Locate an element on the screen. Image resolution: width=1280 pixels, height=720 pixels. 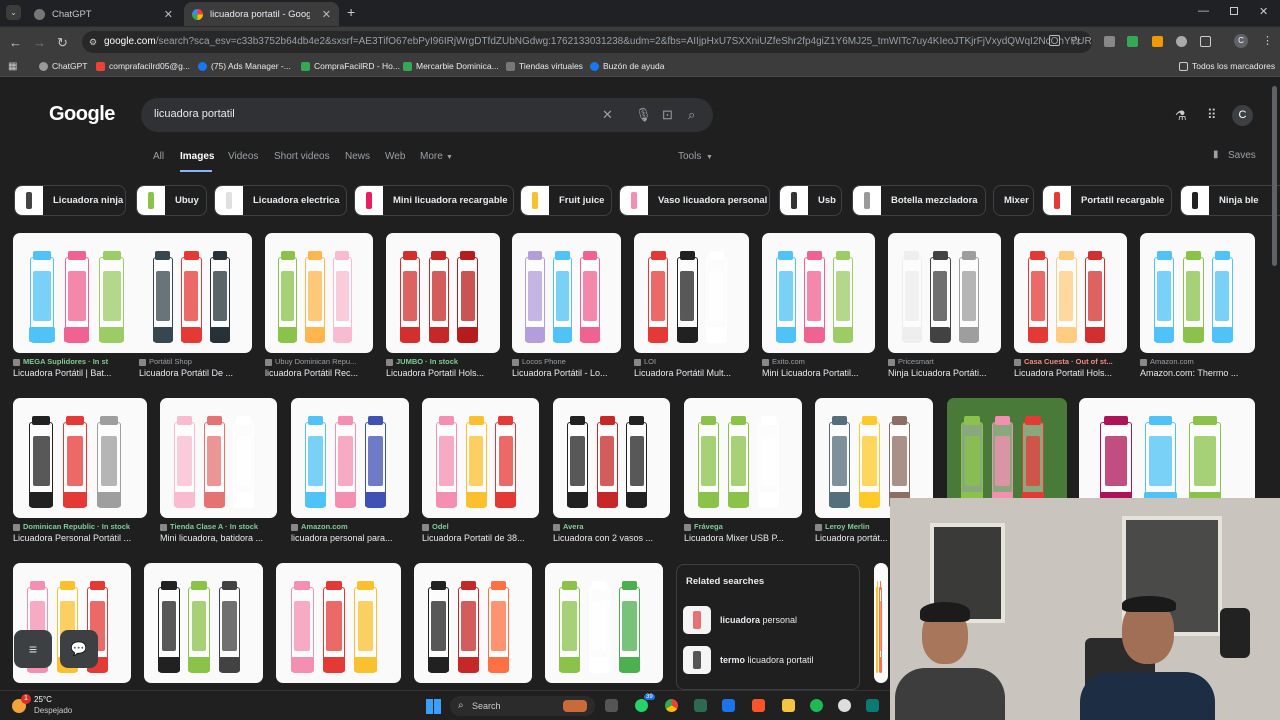
filter-web: Web is located at coordinates (395, 156).